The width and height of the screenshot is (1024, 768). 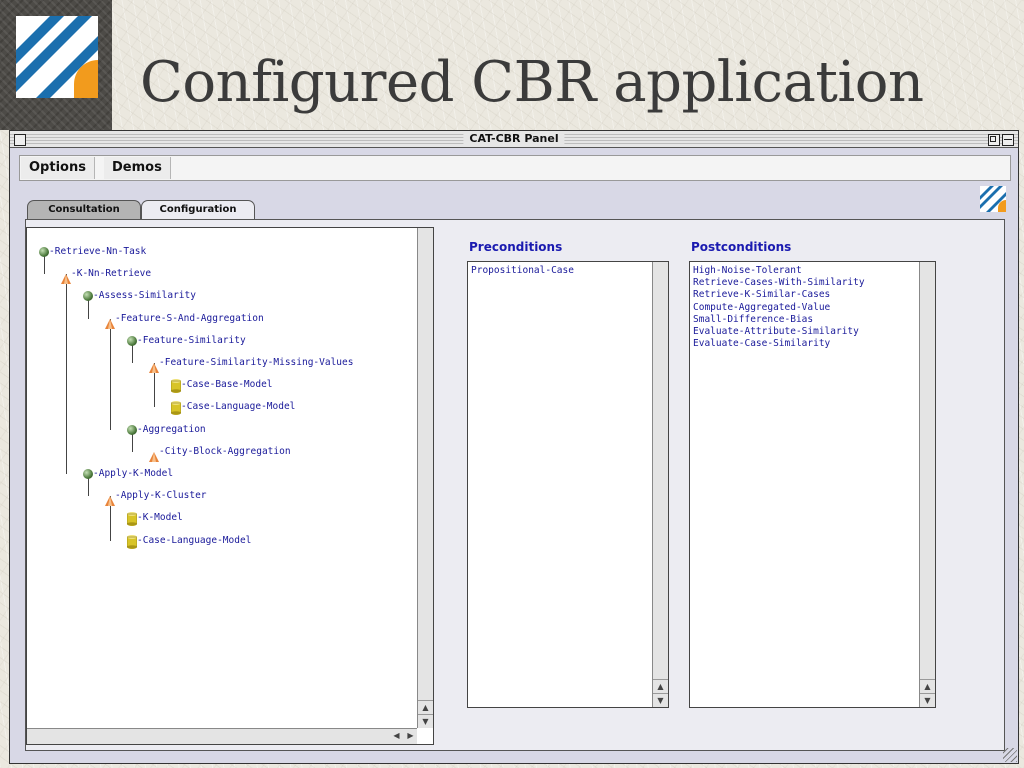 What do you see at coordinates (133, 474) in the screenshot?
I see `tree-node-label: -Apply-K-Model` at bounding box center [133, 474].